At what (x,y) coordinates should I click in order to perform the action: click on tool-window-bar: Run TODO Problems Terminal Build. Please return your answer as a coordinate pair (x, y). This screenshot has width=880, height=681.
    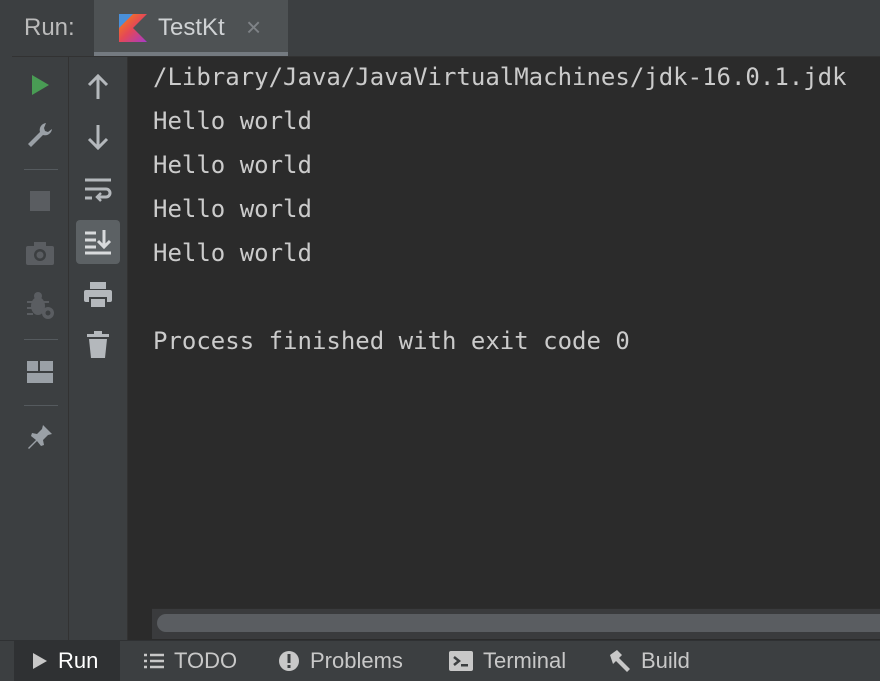
    Looking at the image, I should click on (440, 660).